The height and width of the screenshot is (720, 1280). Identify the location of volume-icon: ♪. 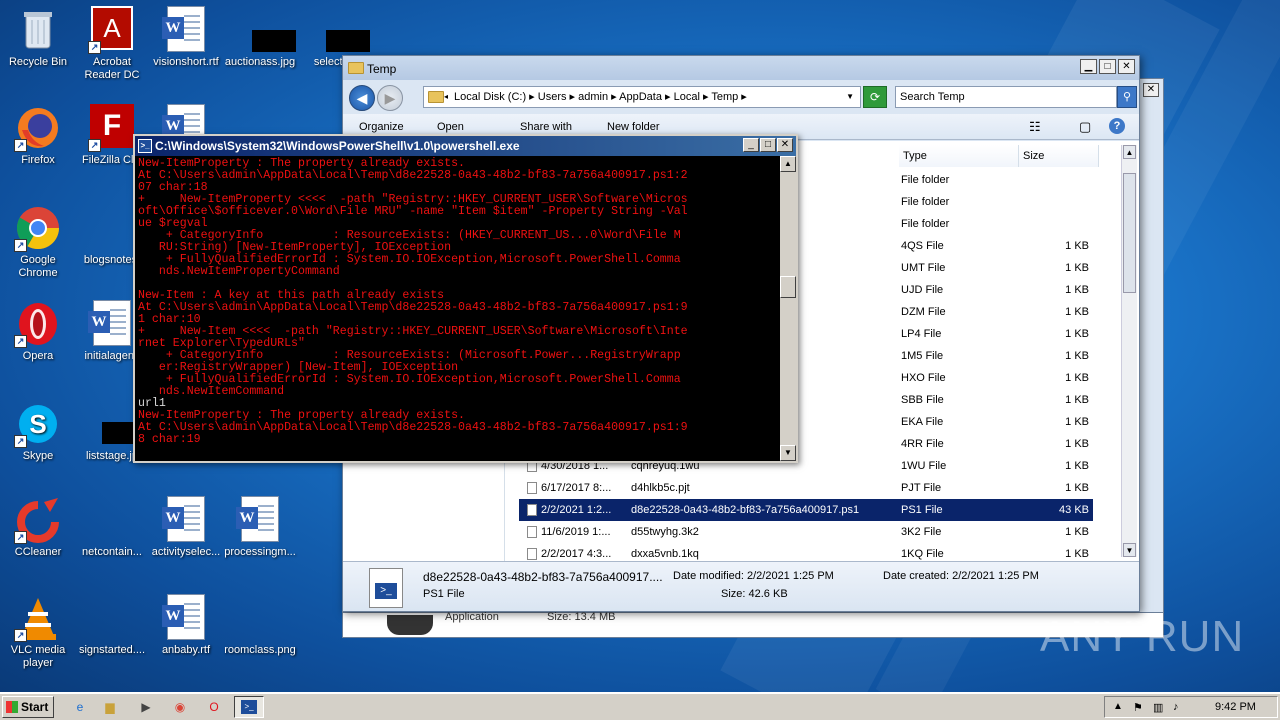
(1176, 707).